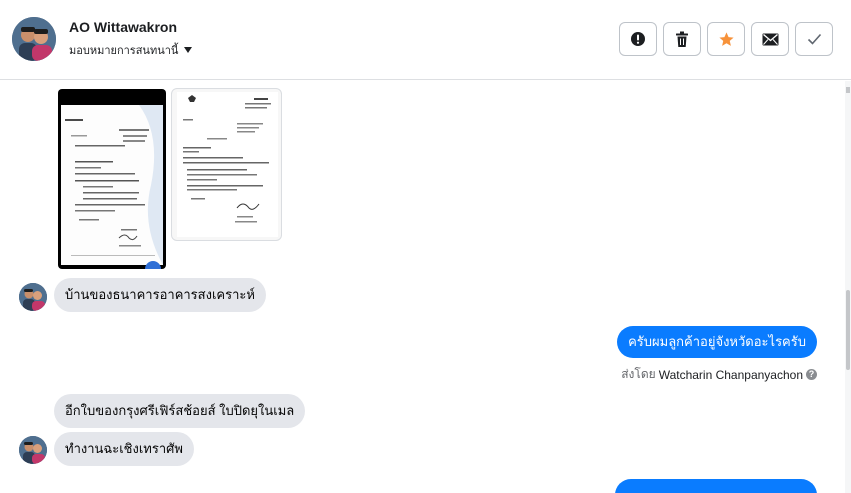  I want to click on follow-up-button, so click(726, 39).